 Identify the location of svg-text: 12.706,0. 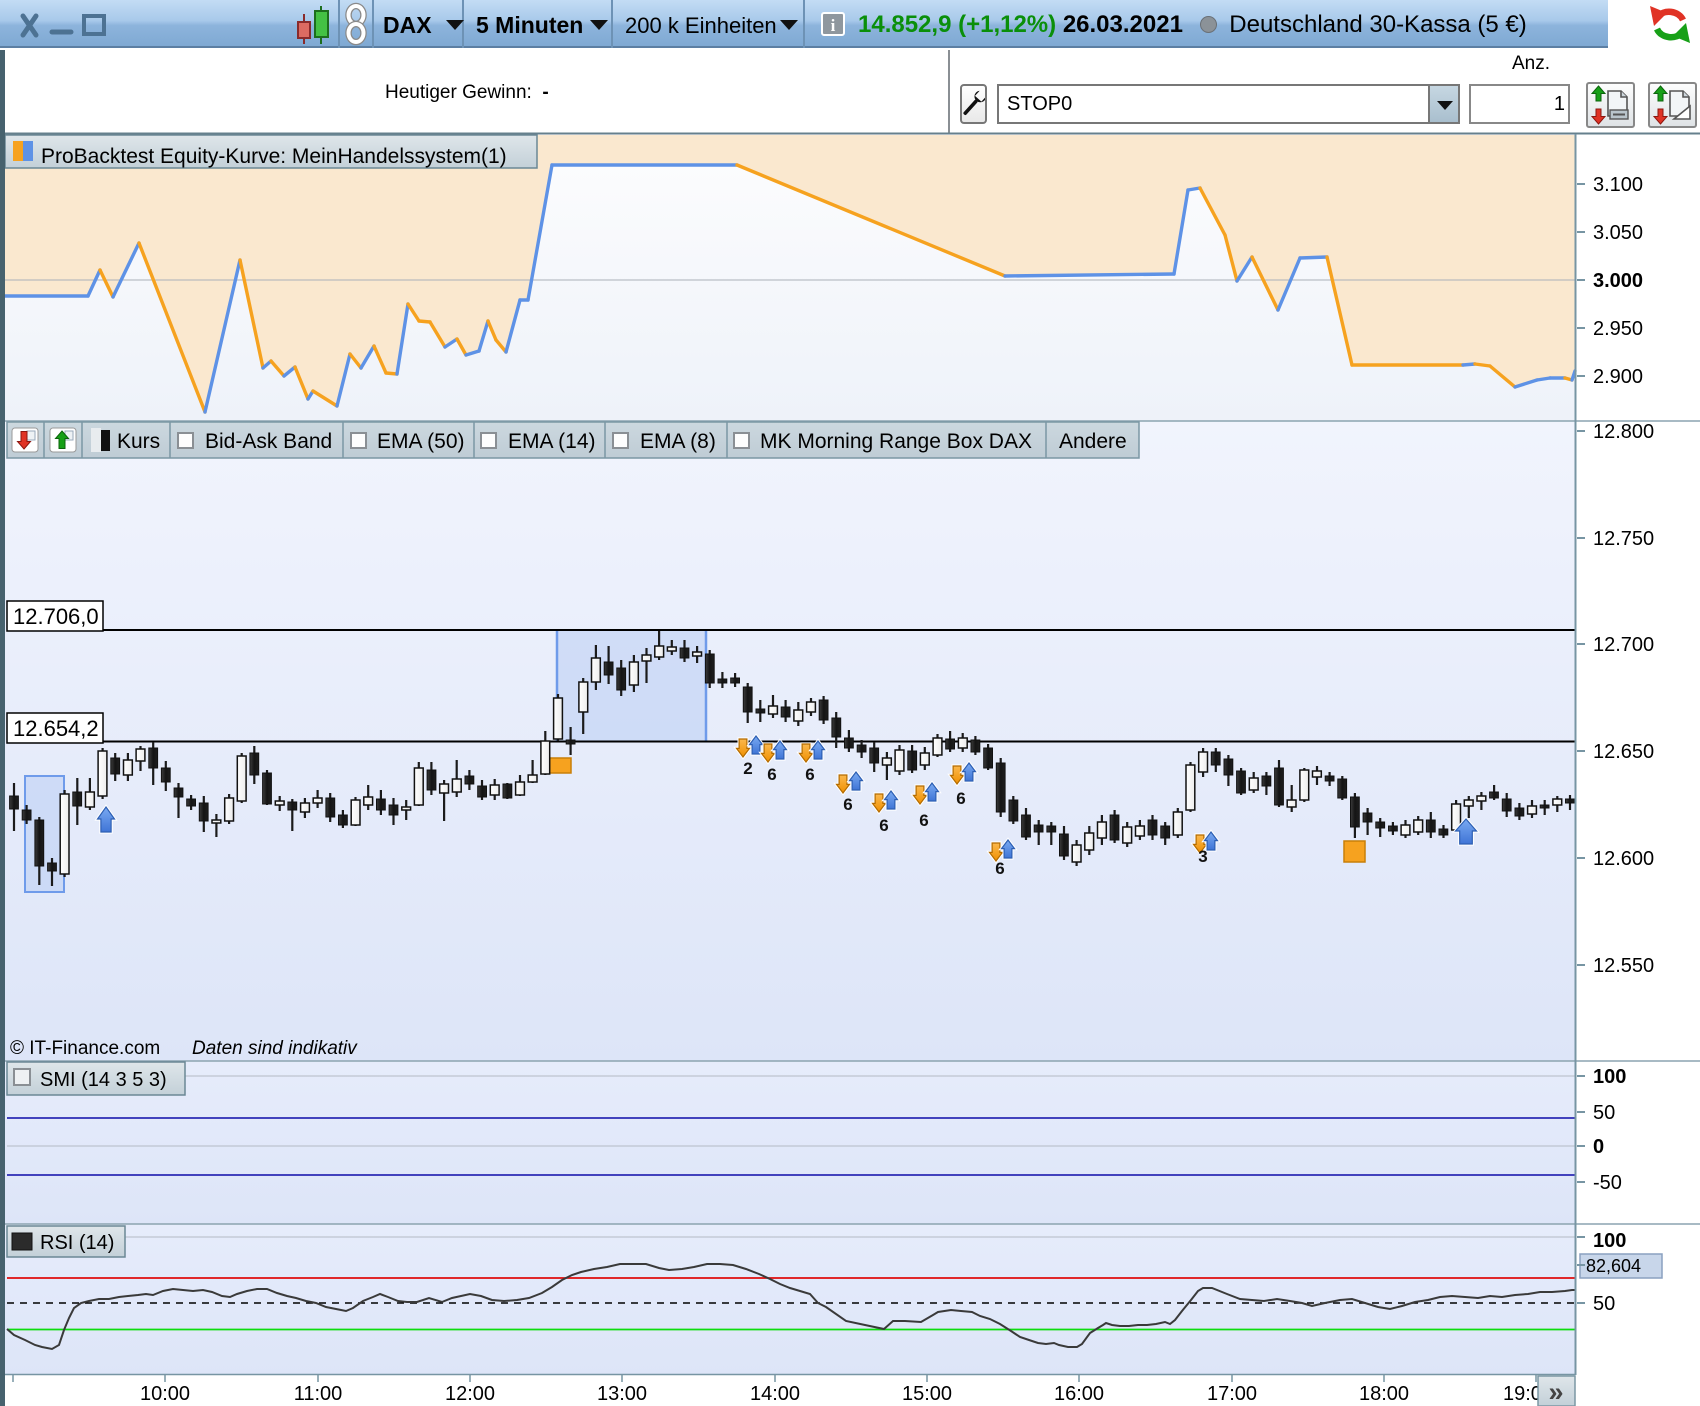
(56, 616).